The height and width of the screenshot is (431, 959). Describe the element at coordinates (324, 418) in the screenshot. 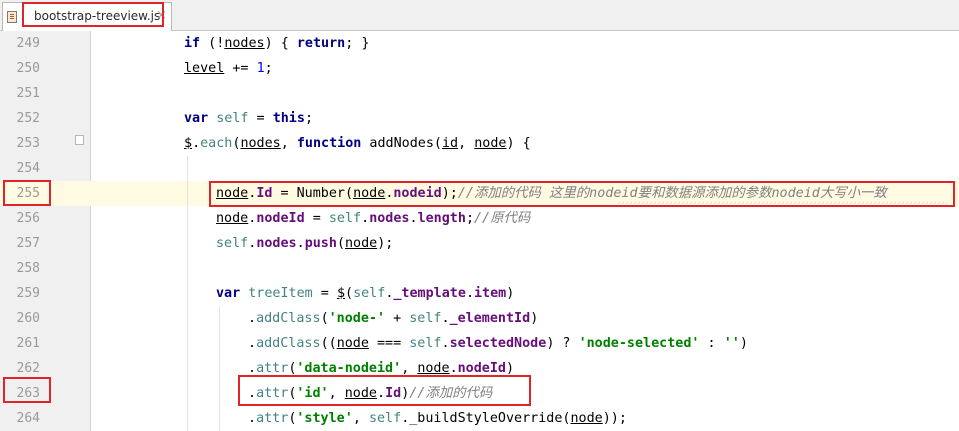

I see `code-token: 'style'` at that location.